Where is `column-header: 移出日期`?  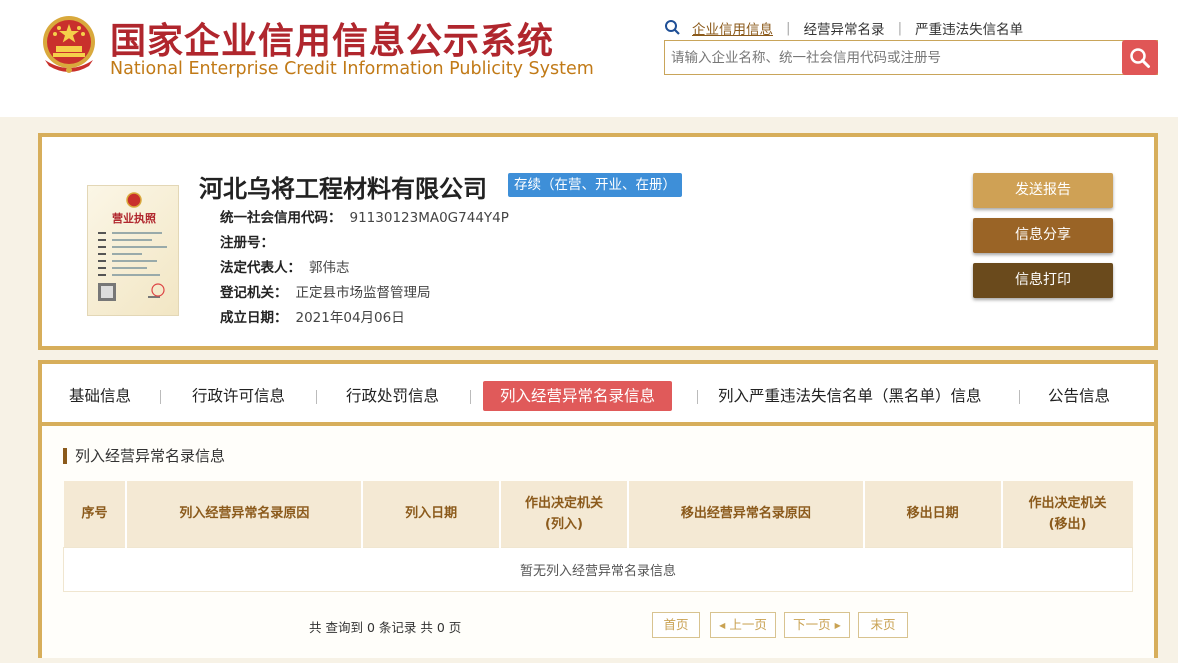
column-header: 移出日期 is located at coordinates (933, 514).